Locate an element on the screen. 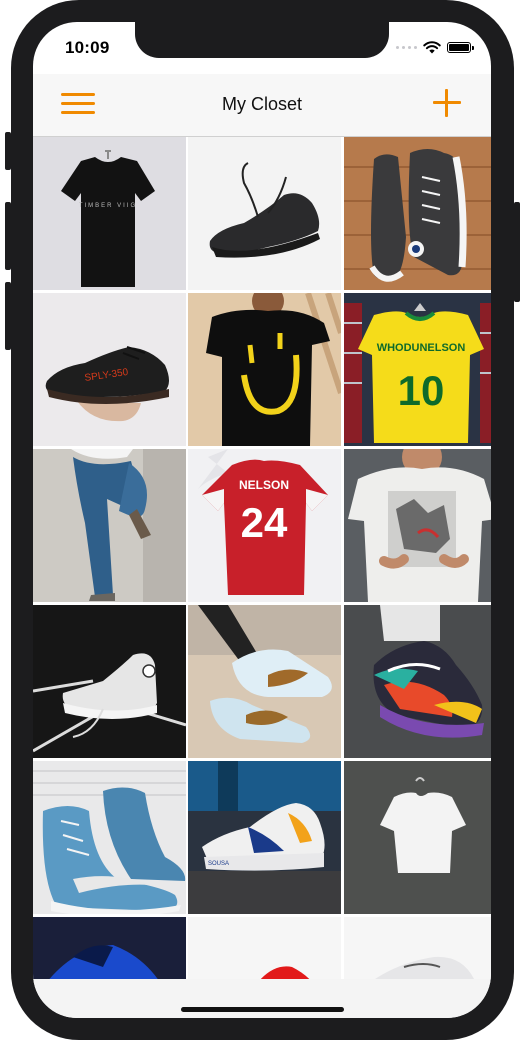  svg-text: SOUSA is located at coordinates (218, 864).